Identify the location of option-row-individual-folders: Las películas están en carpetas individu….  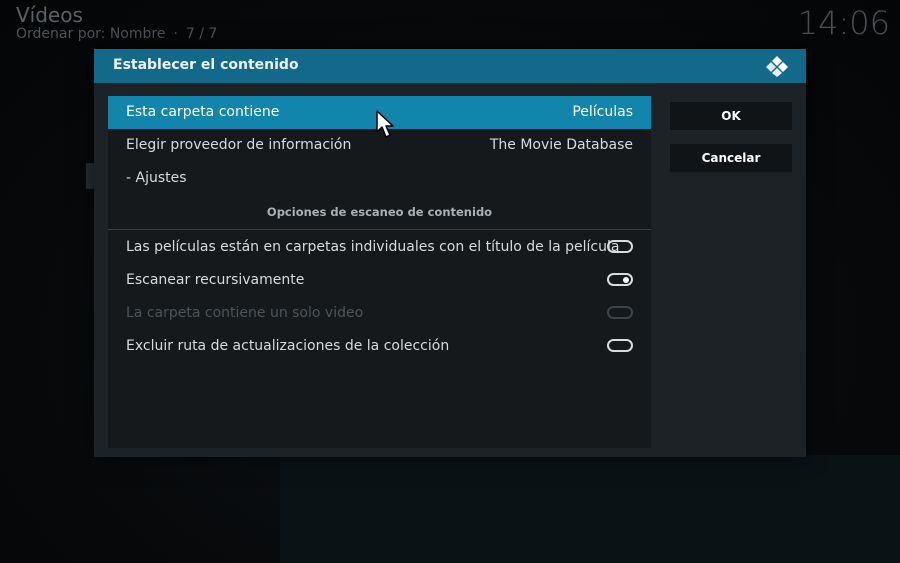
(379, 247).